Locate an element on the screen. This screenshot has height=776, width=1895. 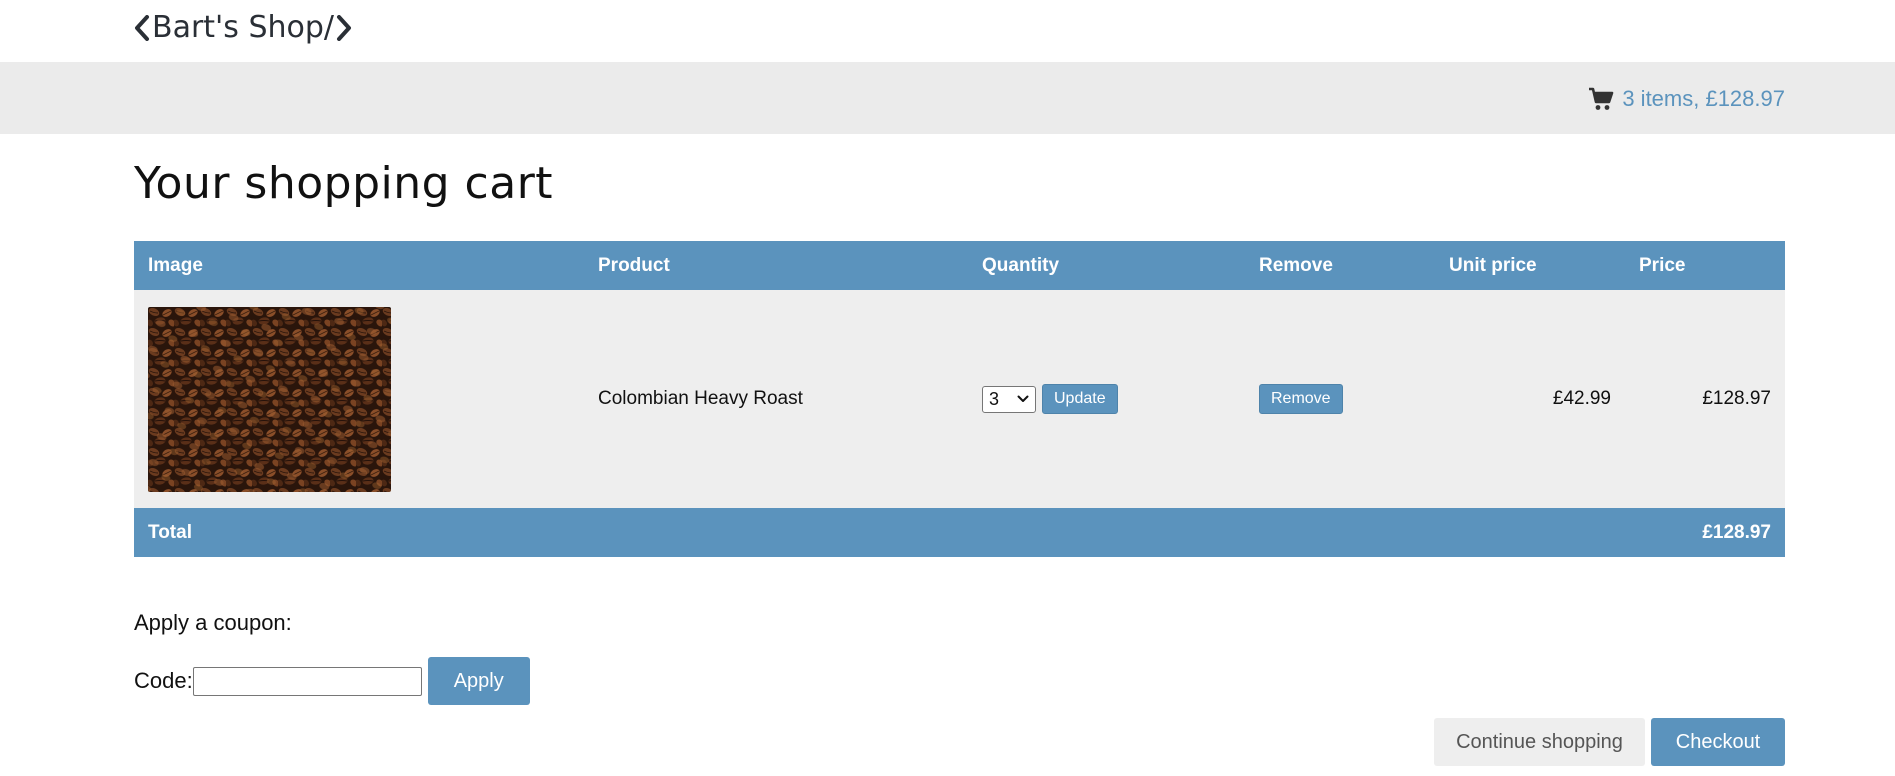
image-cell is located at coordinates (359, 399).